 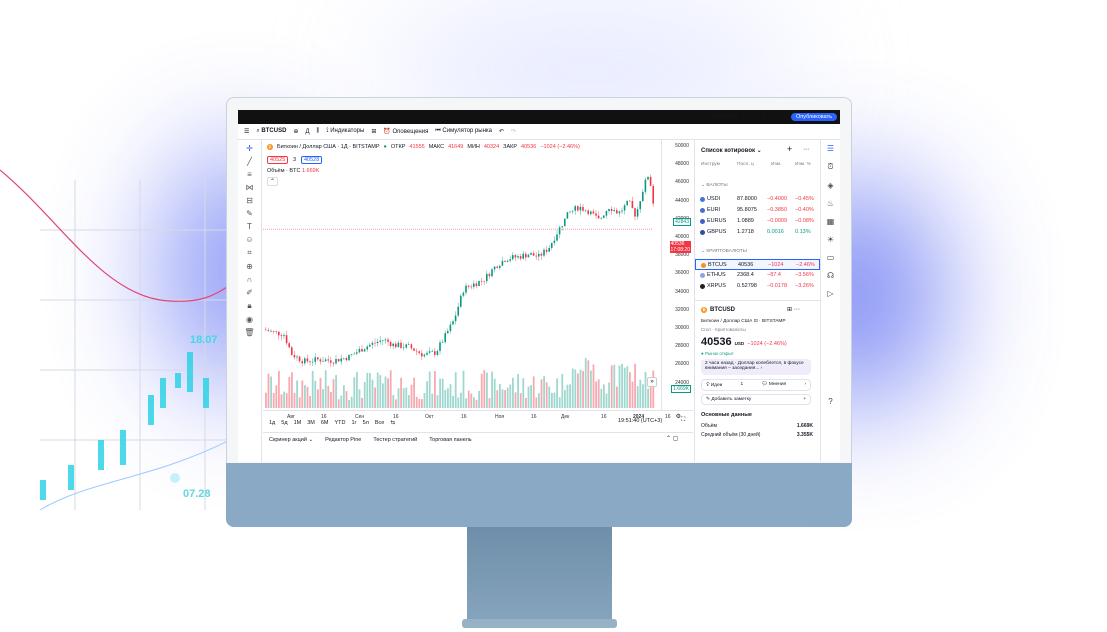 What do you see at coordinates (463, 131) in the screenshot?
I see `replay-button: ⏮ Симулятор рынка` at bounding box center [463, 131].